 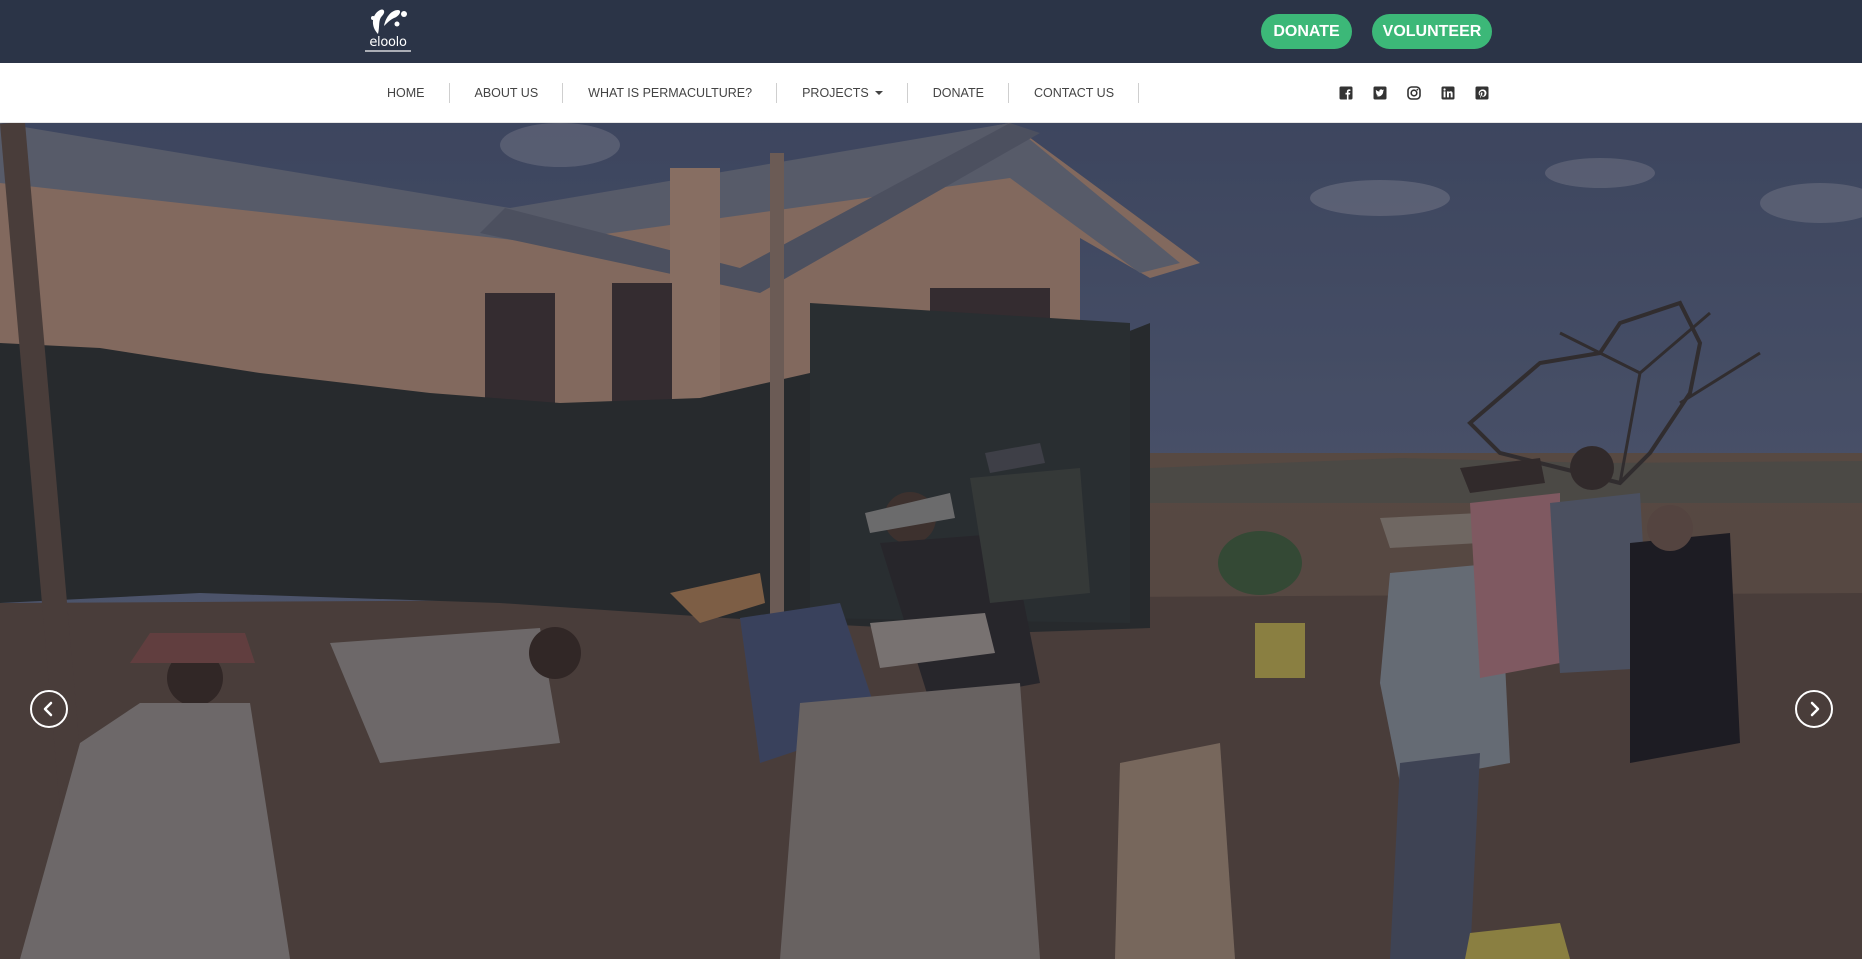 I want to click on nav-item-home: HOME, so click(x=406, y=93).